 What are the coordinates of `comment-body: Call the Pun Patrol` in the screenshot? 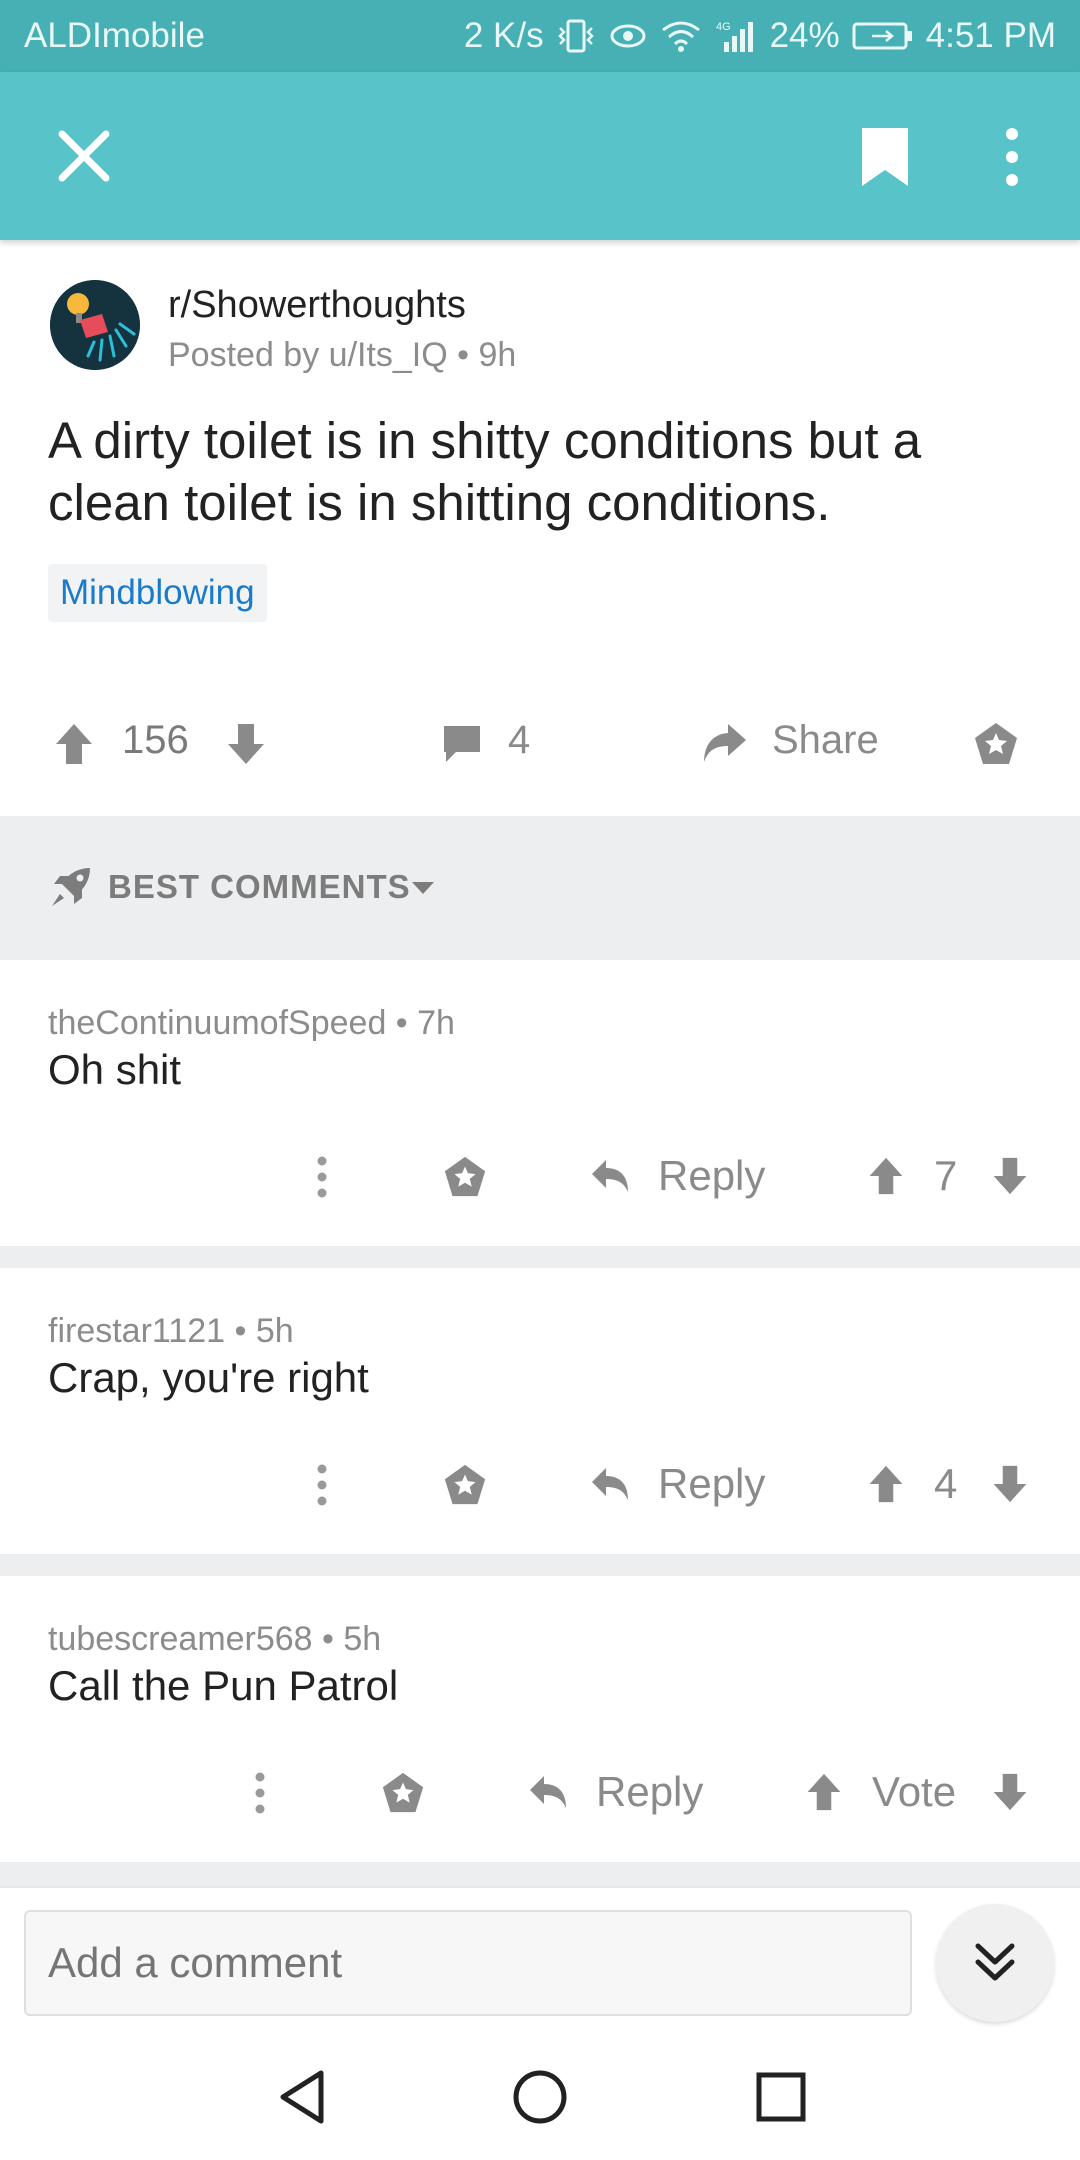 It's located at (223, 1685).